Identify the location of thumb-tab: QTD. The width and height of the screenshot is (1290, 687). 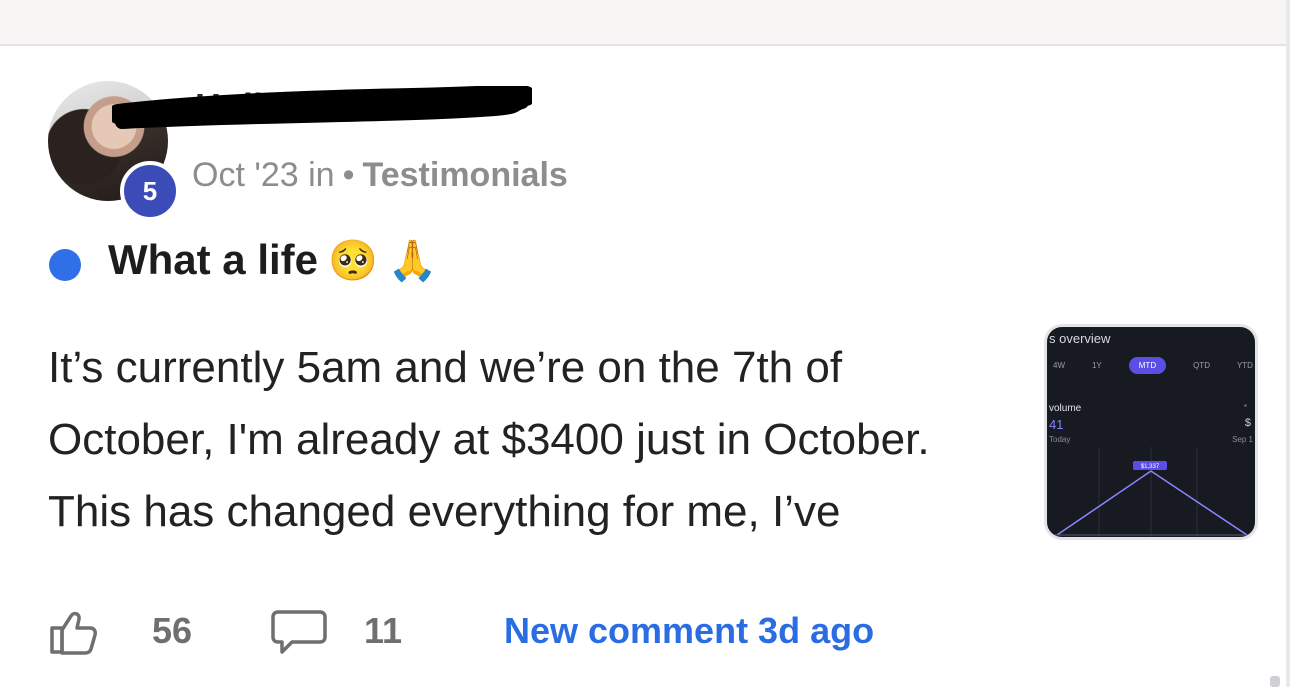
(1201, 365).